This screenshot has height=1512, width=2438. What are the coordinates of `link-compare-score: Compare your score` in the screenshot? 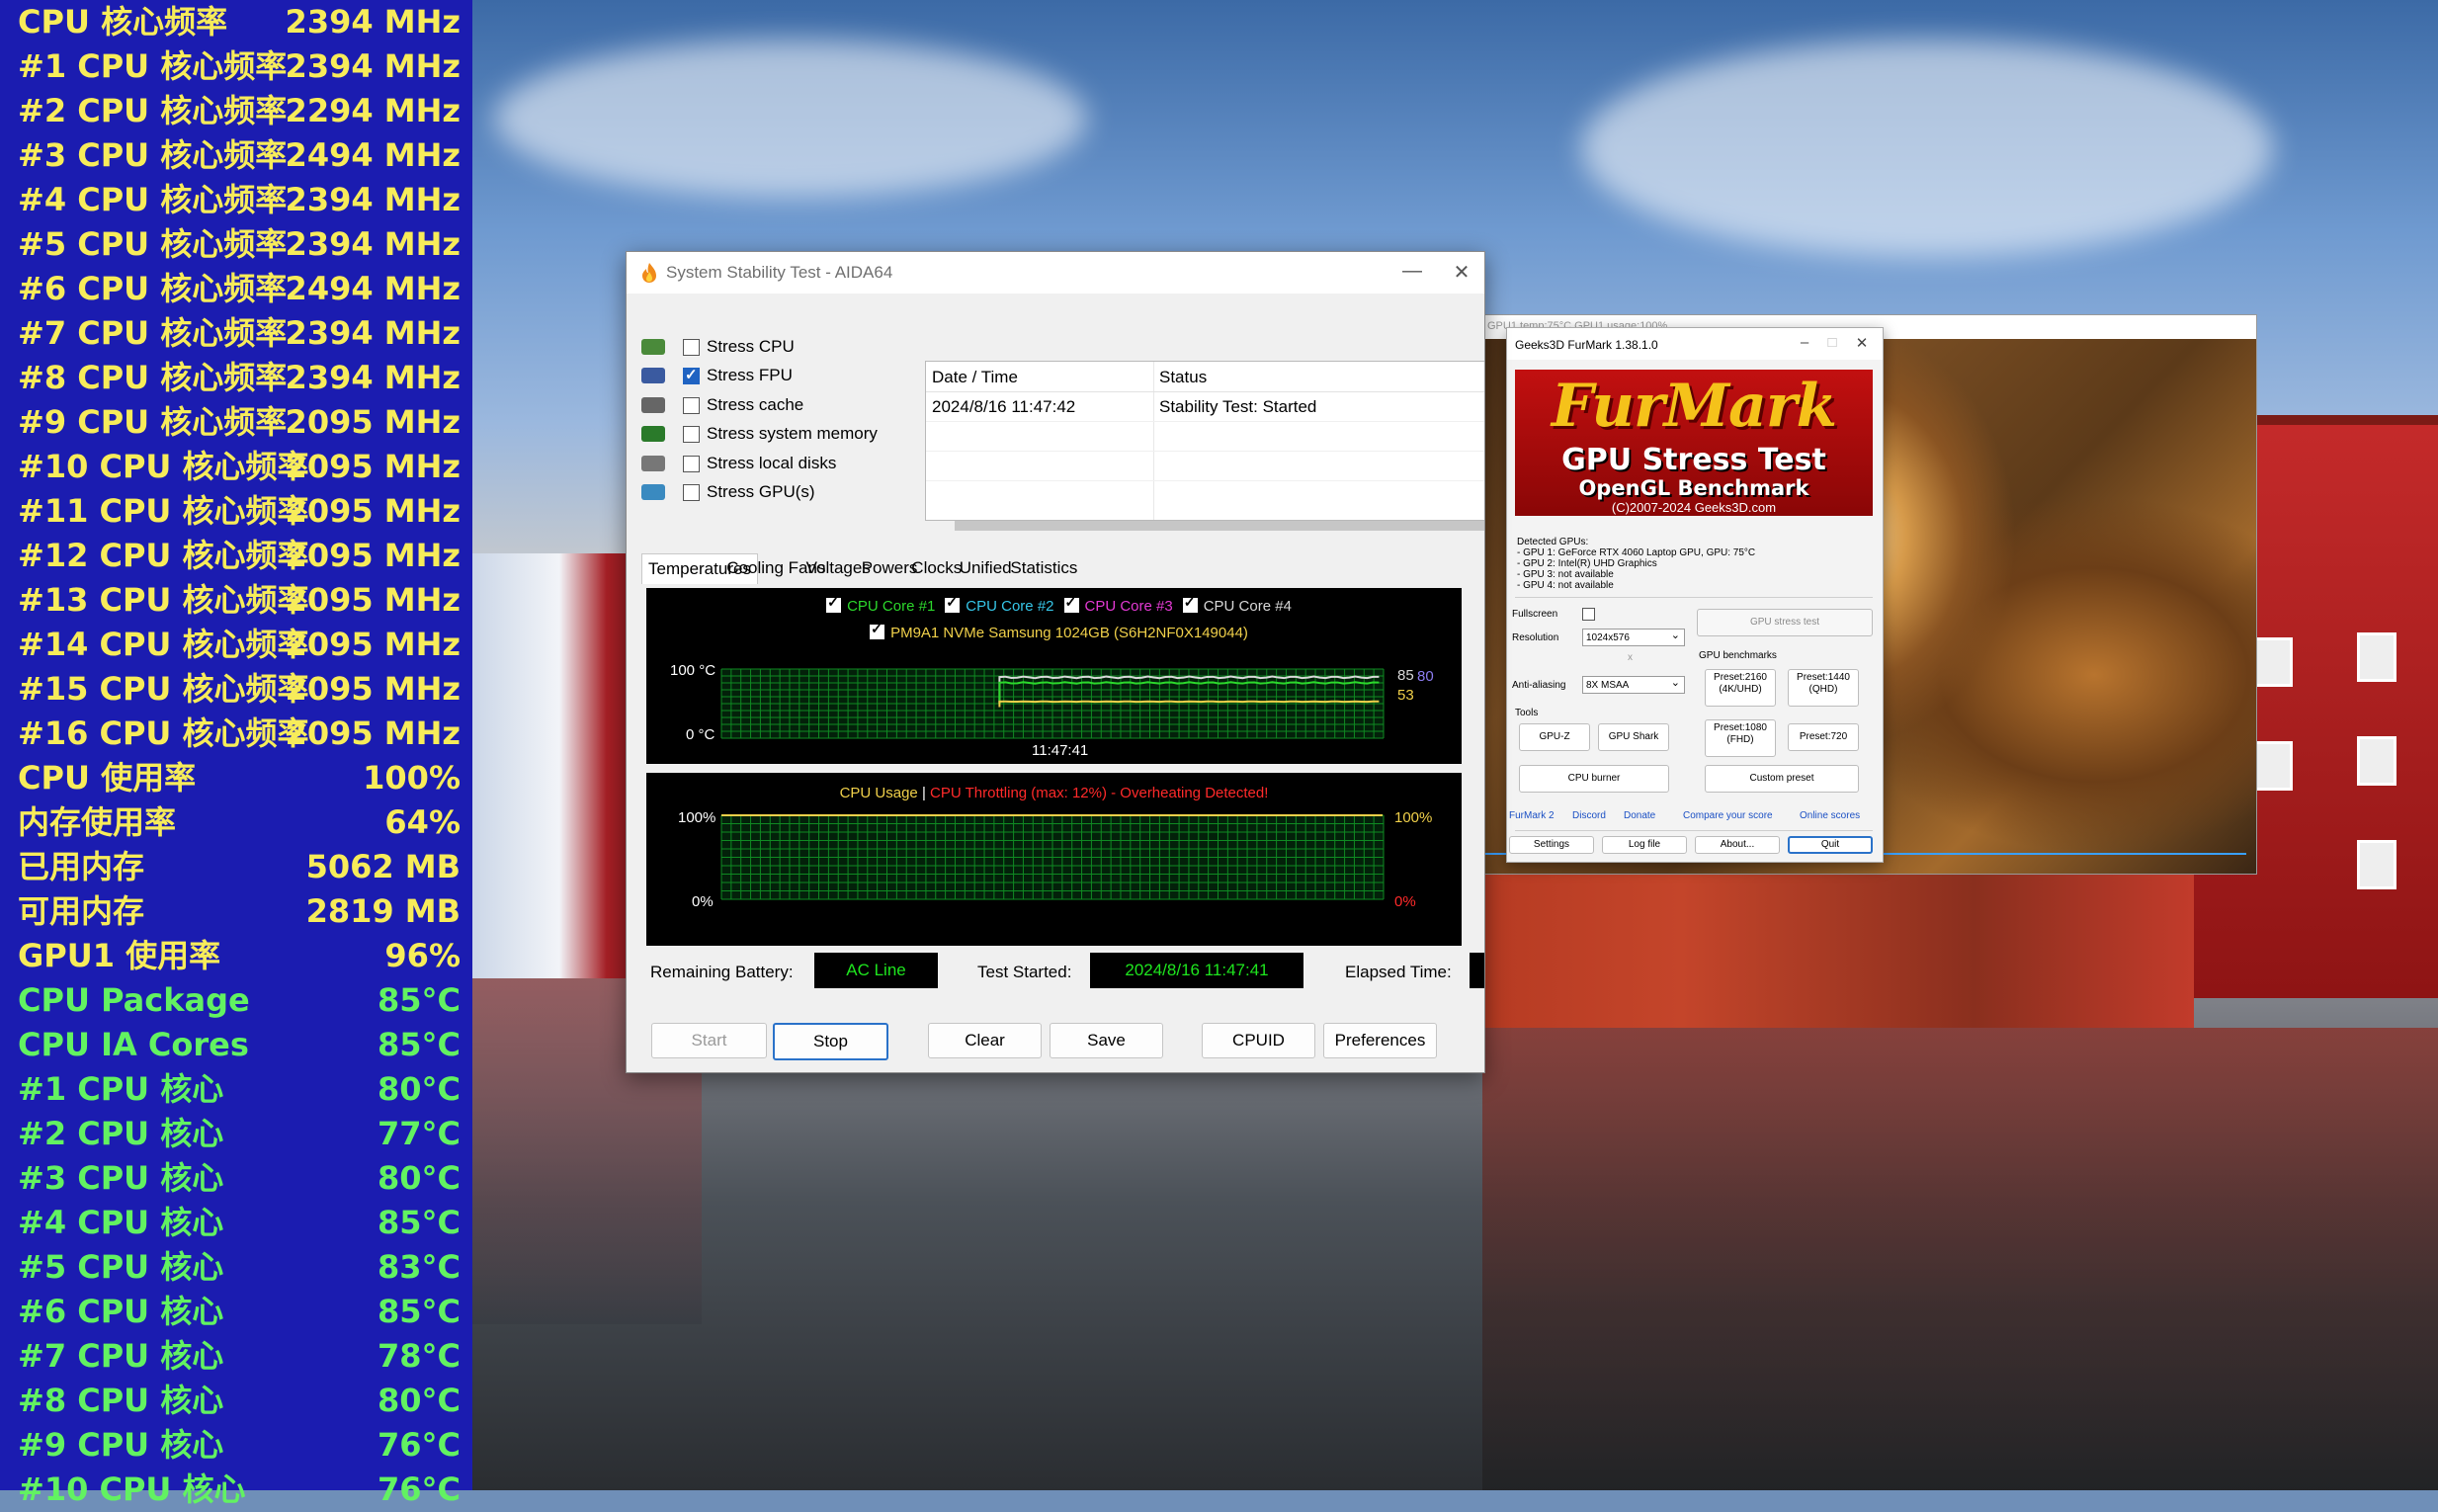 It's located at (1728, 815).